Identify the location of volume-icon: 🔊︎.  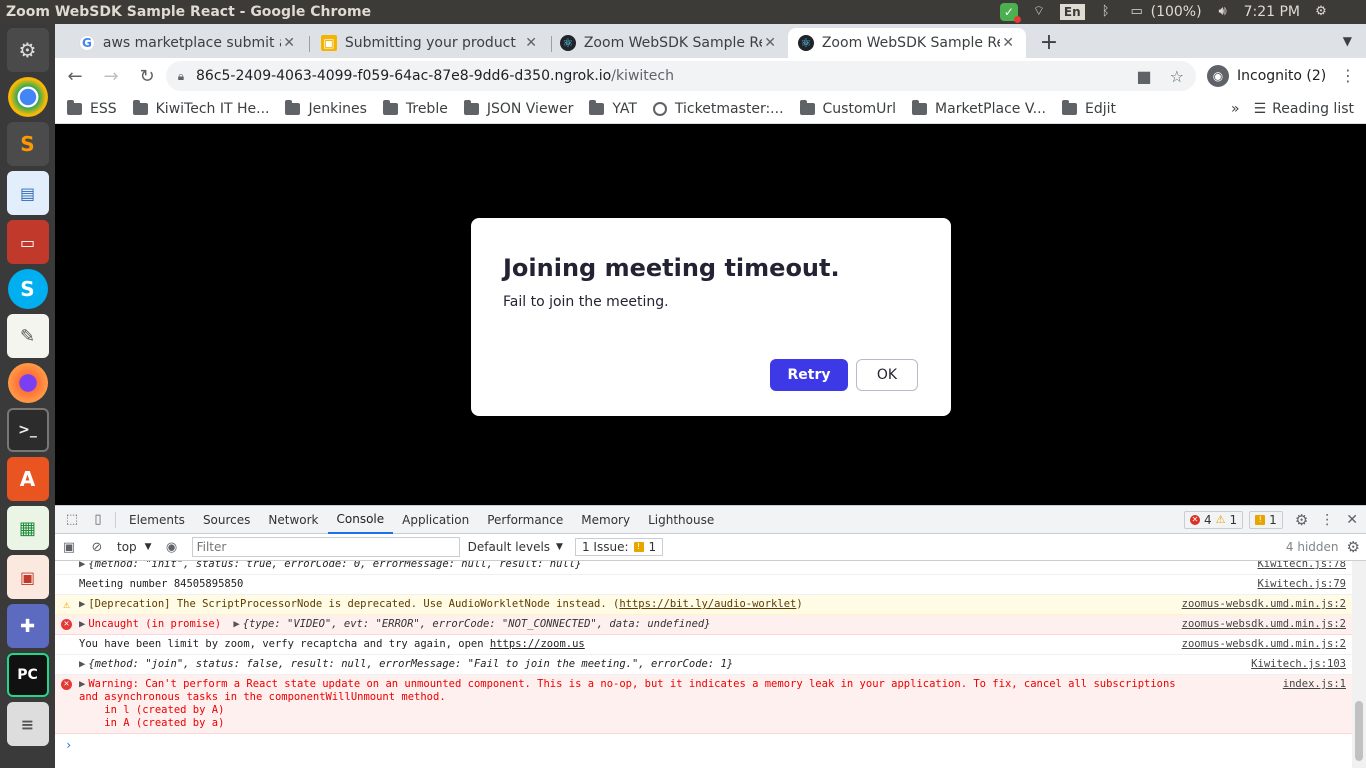
(1223, 12).